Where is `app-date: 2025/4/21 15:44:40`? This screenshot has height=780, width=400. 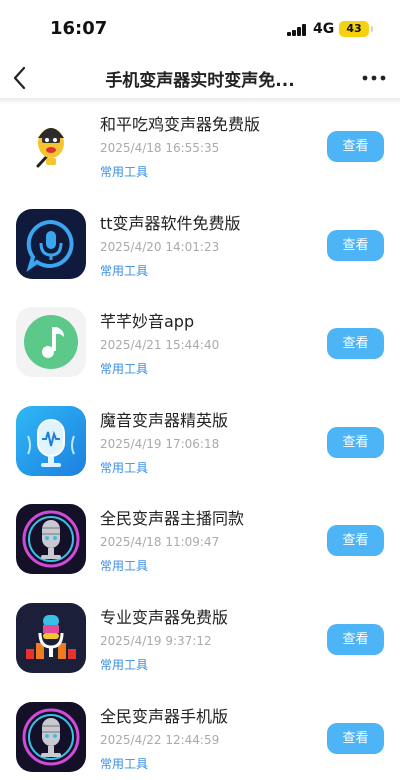 app-date: 2025/4/21 15:44:40 is located at coordinates (160, 345).